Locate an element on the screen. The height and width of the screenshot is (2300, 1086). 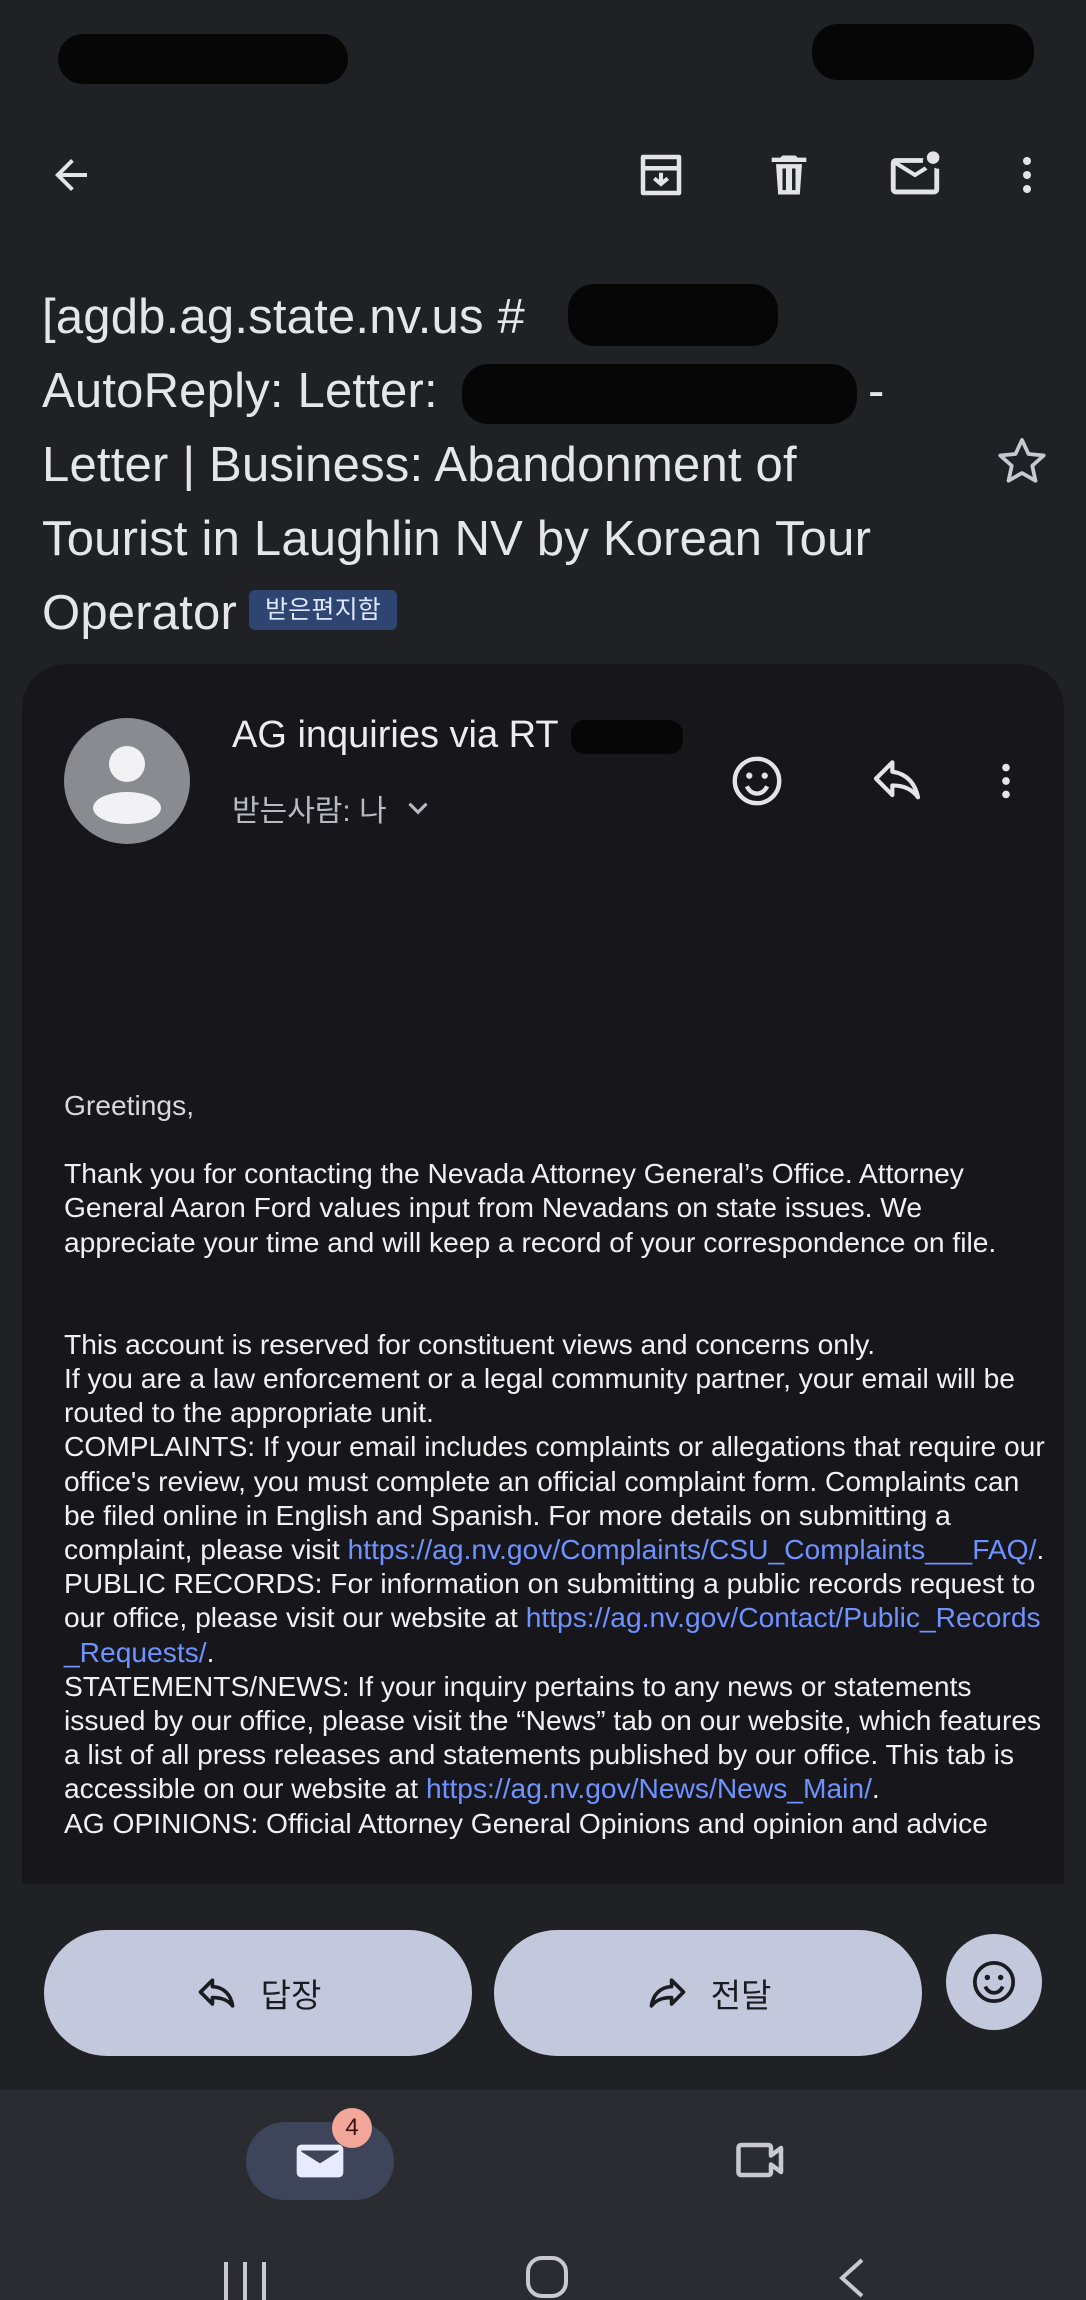
forward-label: 전달 is located at coordinates (741, 1995).